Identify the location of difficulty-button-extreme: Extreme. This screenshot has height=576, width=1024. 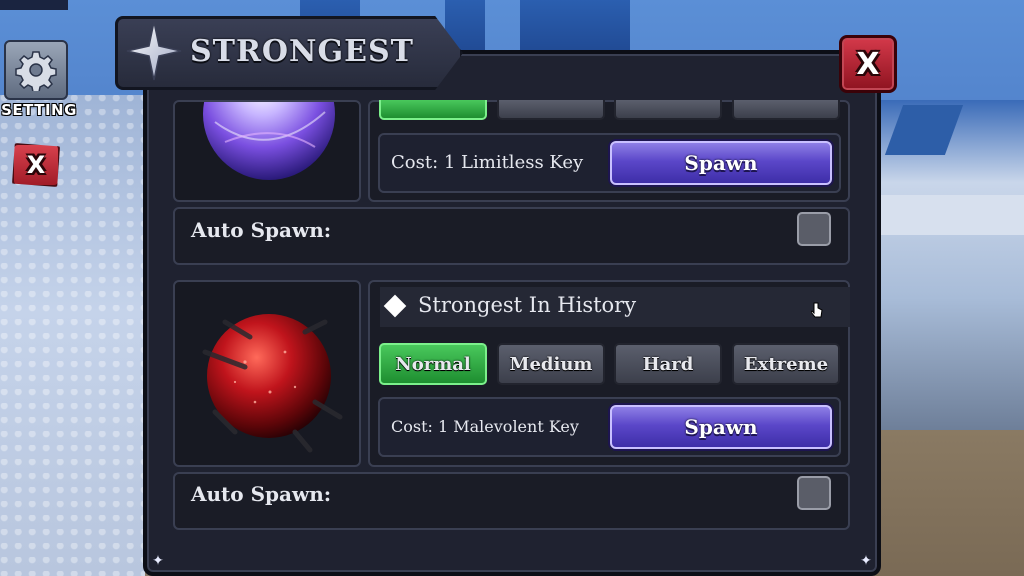
(786, 364).